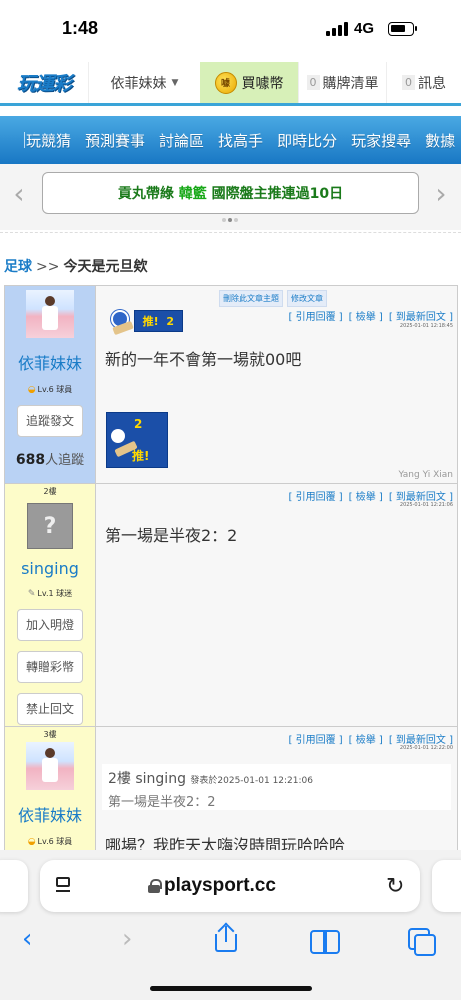 The width and height of the screenshot is (461, 1000). Describe the element at coordinates (158, 321) in the screenshot. I see `push-label: 推! 2` at that location.